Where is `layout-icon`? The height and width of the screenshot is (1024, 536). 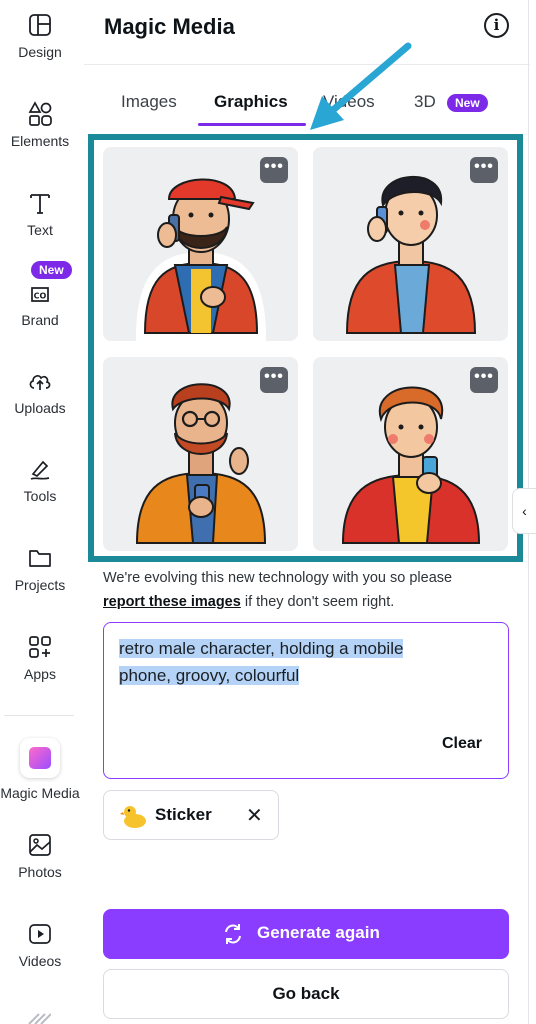 layout-icon is located at coordinates (40, 25).